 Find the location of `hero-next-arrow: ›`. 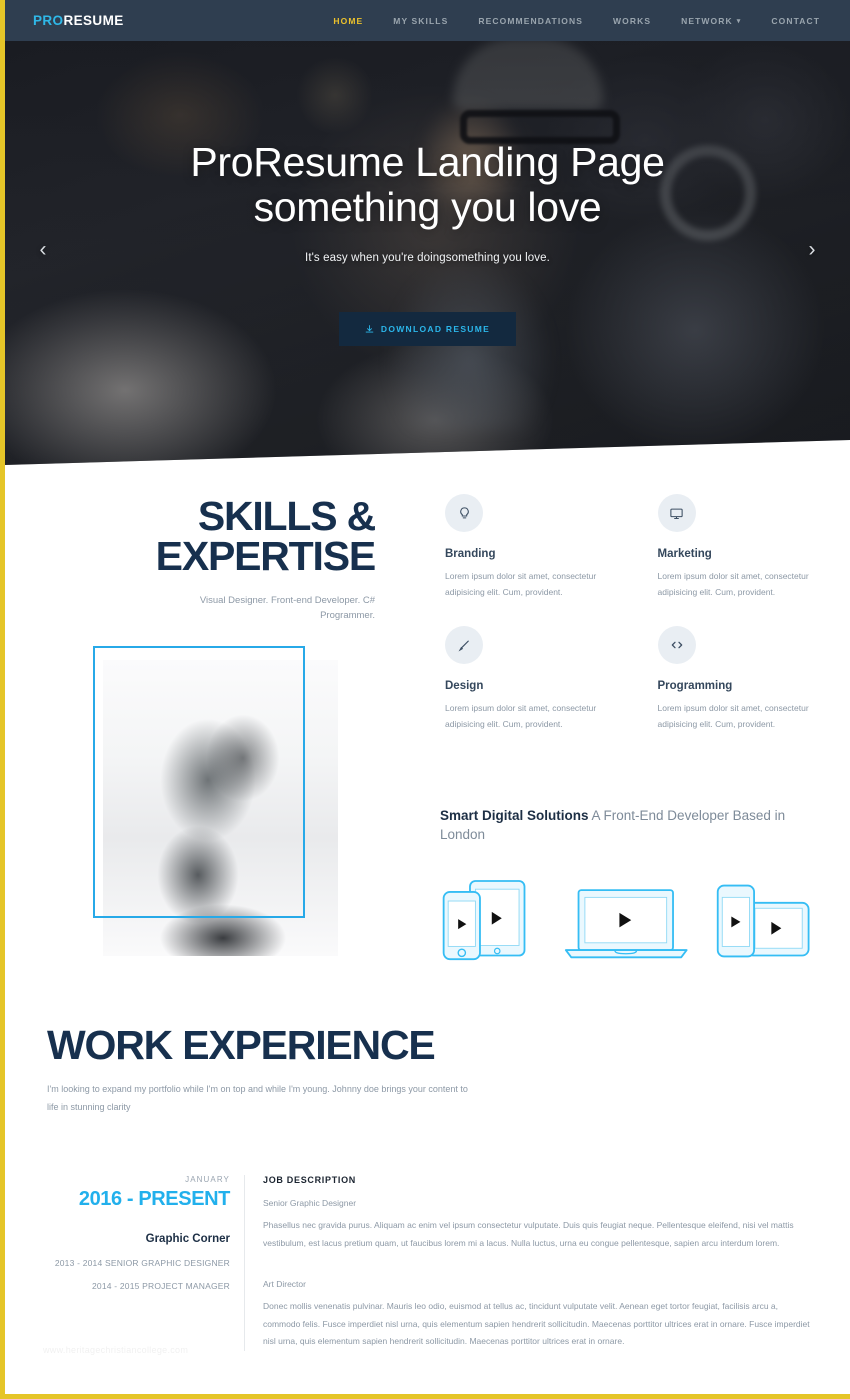

hero-next-arrow: › is located at coordinates (812, 250).